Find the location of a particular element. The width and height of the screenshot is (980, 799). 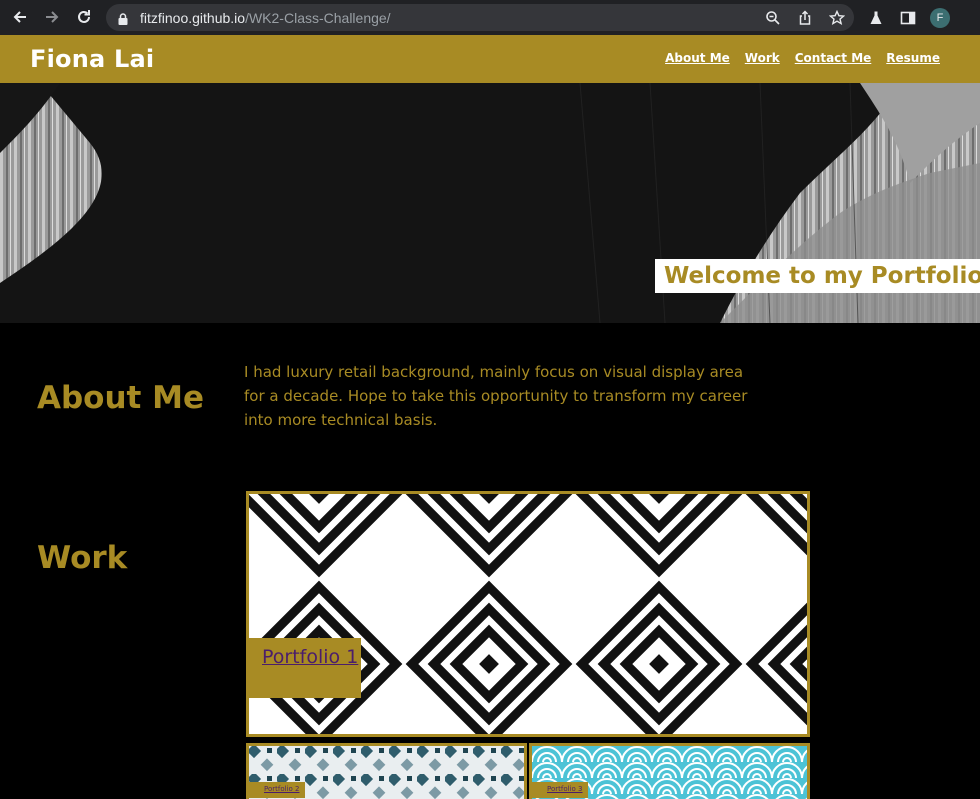

portfolio-1-label-box: Portfolio 1 is located at coordinates (305, 668).